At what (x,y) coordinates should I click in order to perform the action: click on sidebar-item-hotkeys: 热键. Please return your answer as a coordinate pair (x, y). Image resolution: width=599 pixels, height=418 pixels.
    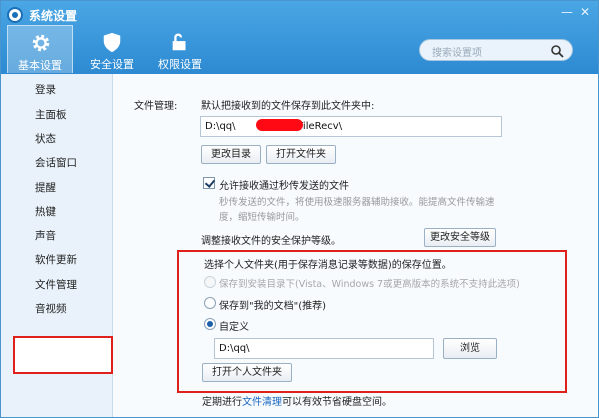
    Looking at the image, I should click on (45, 211).